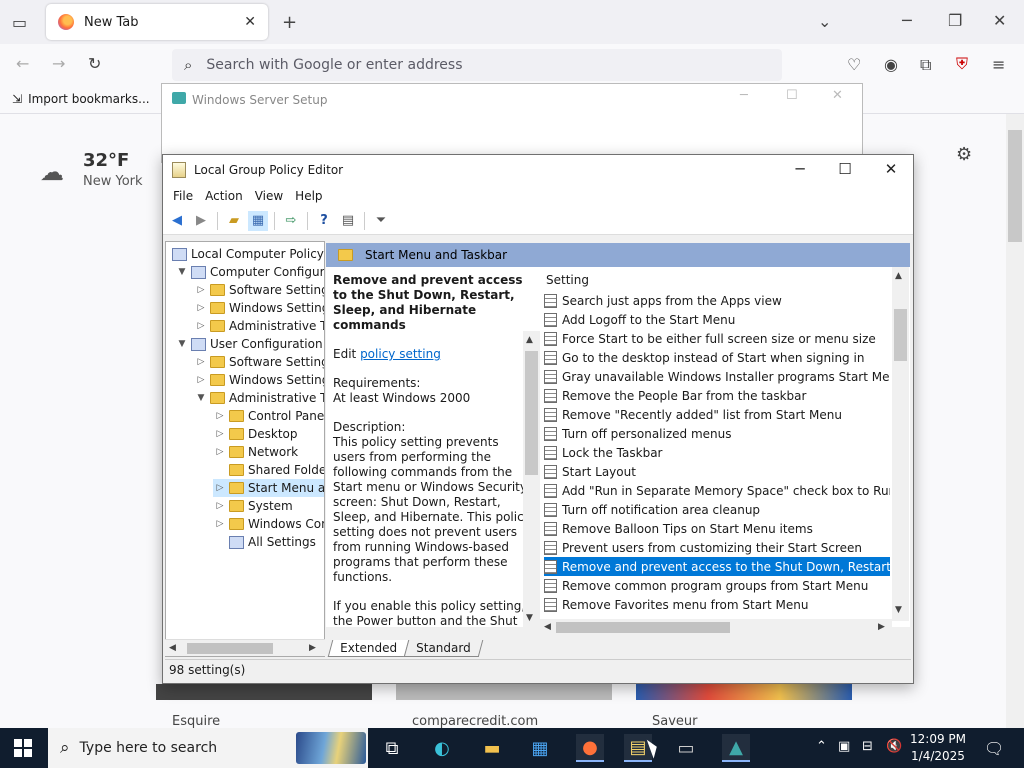 The height and width of the screenshot is (768, 1024). What do you see at coordinates (675, 721) in the screenshot?
I see `tile-label-saveur: Saveur` at bounding box center [675, 721].